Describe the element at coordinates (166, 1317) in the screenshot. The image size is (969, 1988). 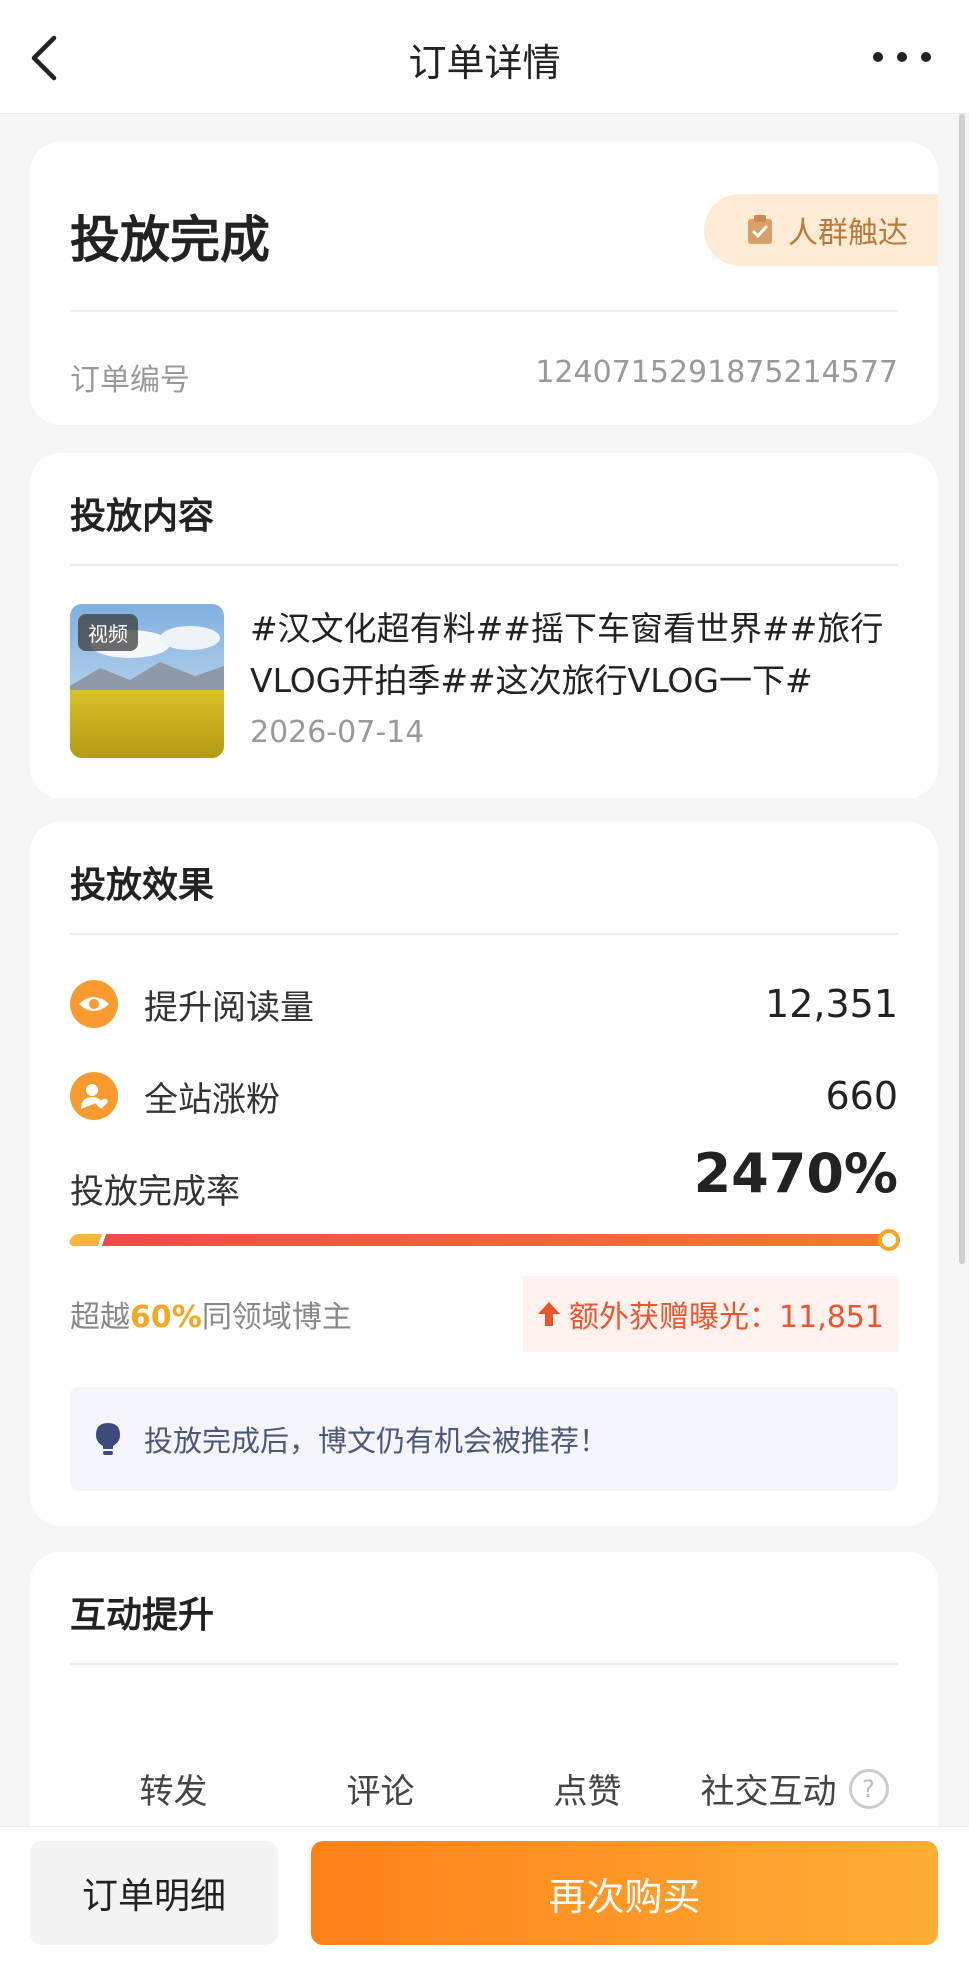
I see `exceed-percent: 60%` at that location.